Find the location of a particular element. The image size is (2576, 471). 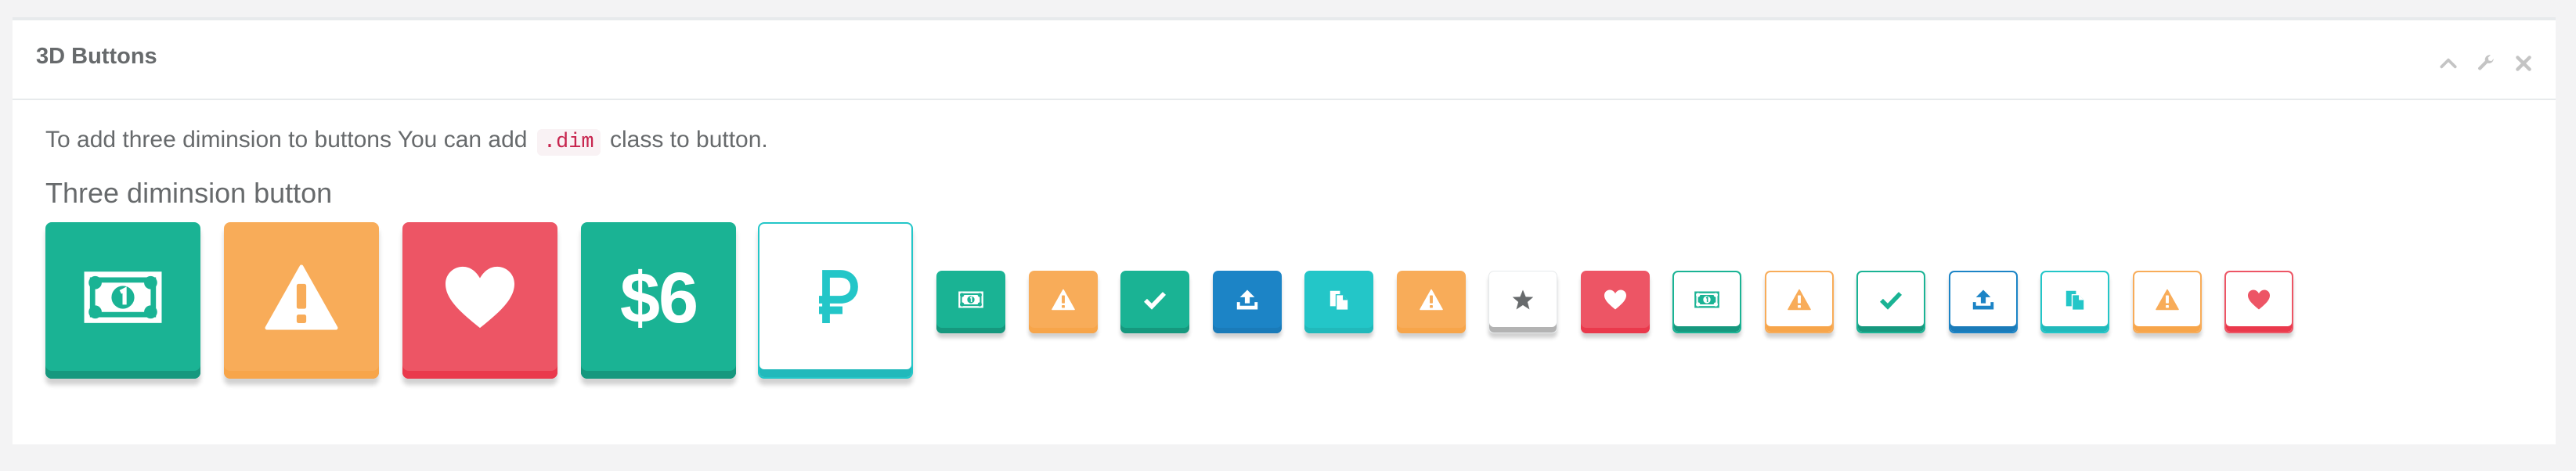

money-outline-button is located at coordinates (1706, 302).